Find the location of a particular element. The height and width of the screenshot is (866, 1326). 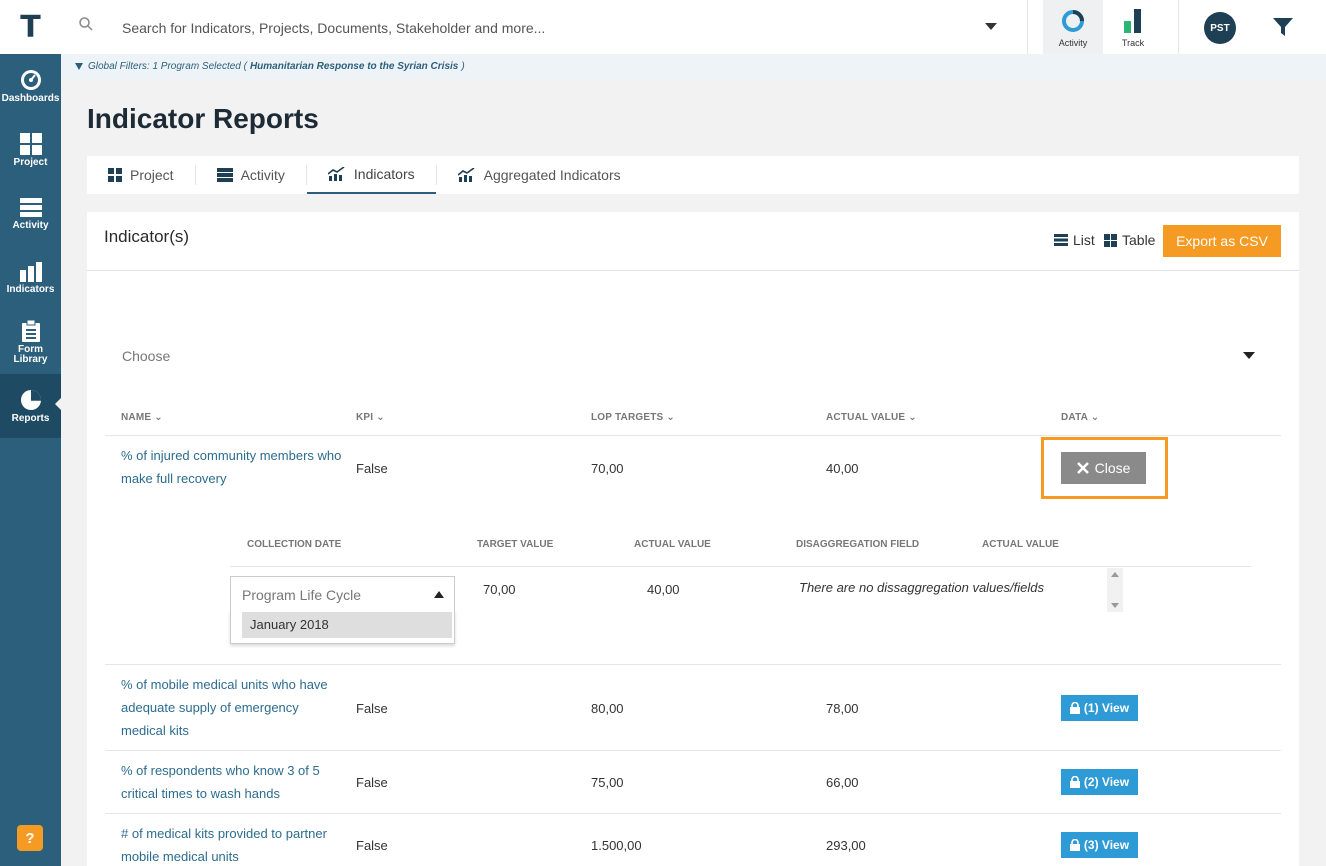

sidebar-item-label: Indicators is located at coordinates (30, 289).